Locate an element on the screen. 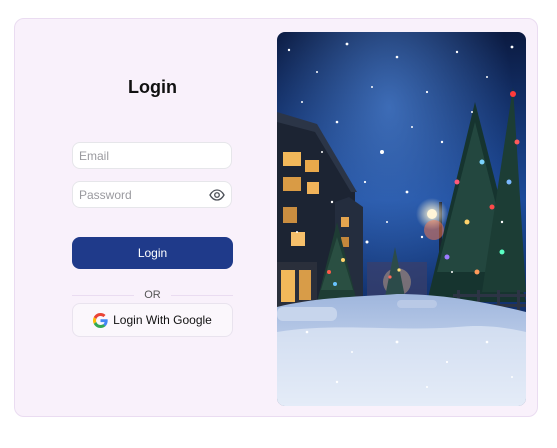 The width and height of the screenshot is (557, 448). password-field is located at coordinates (152, 194).